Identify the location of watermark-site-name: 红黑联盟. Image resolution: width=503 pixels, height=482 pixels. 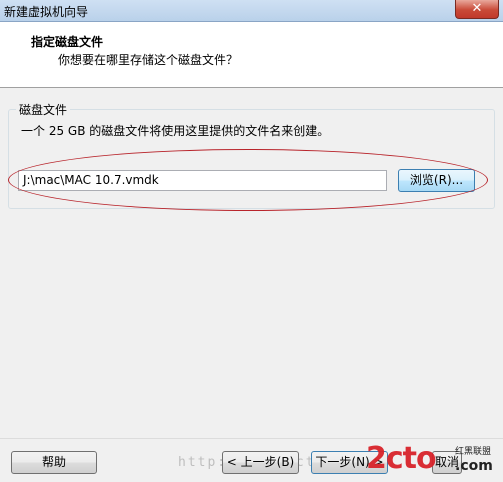
(473, 452).